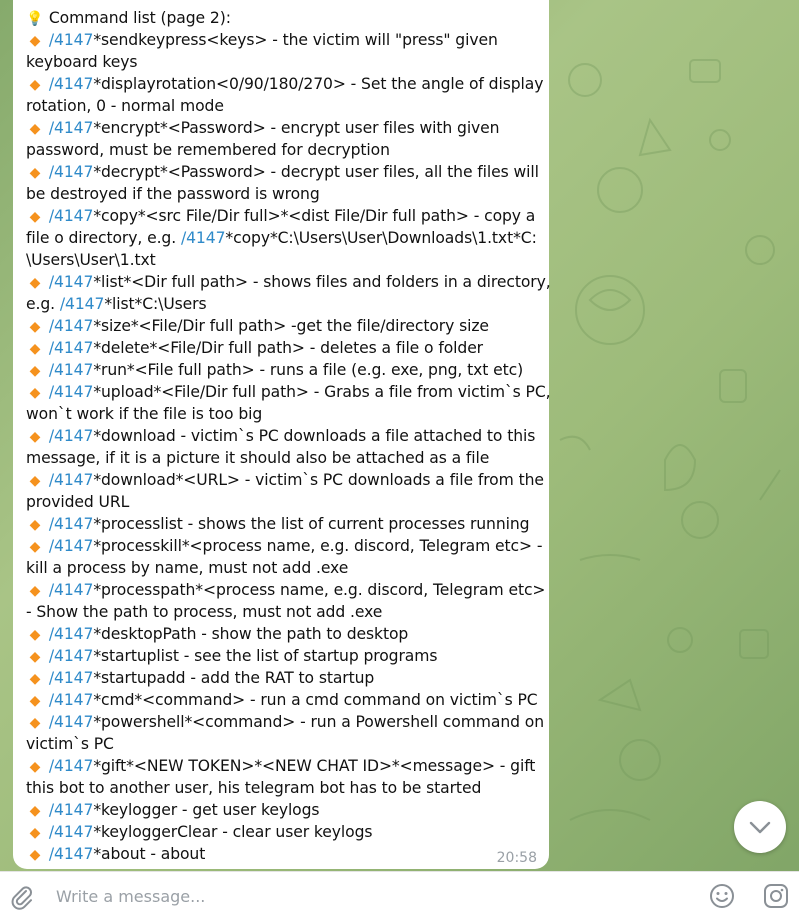  I want to click on paperclip-icon, so click(22, 897).